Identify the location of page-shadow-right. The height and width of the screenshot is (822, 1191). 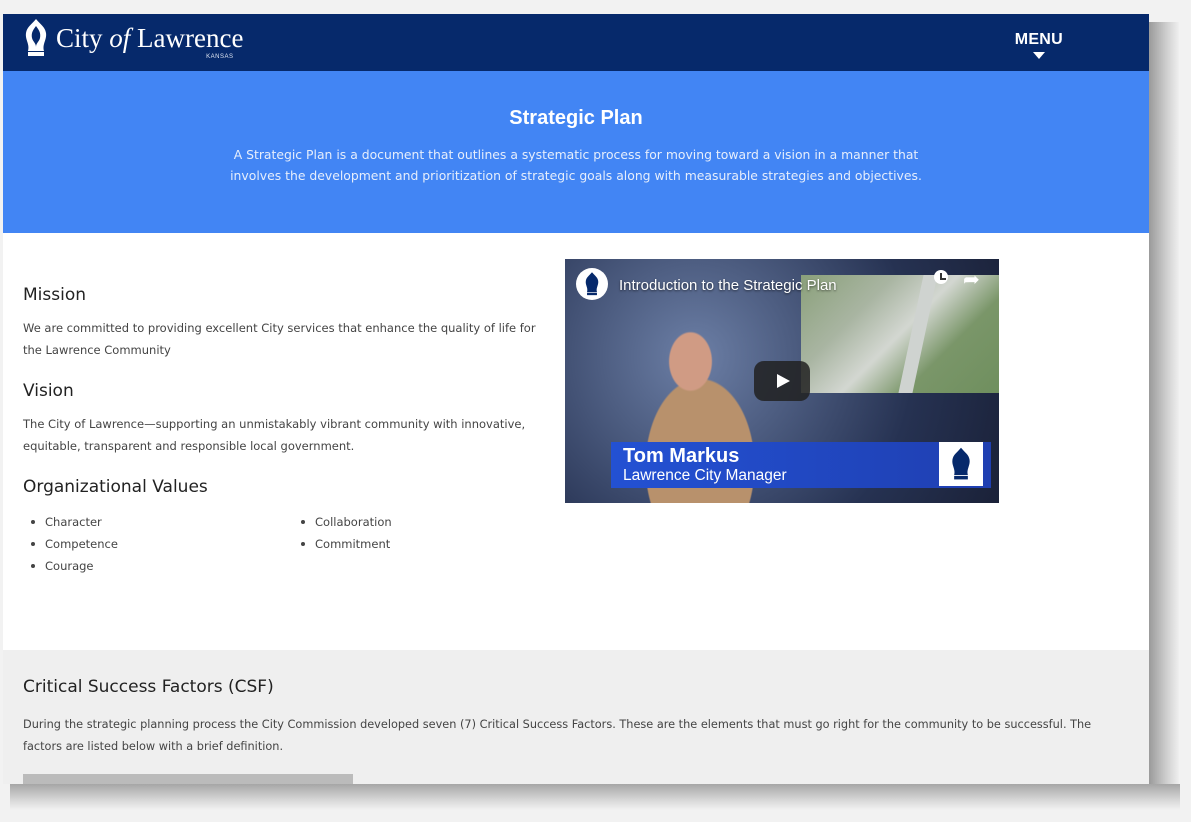
(1164, 407).